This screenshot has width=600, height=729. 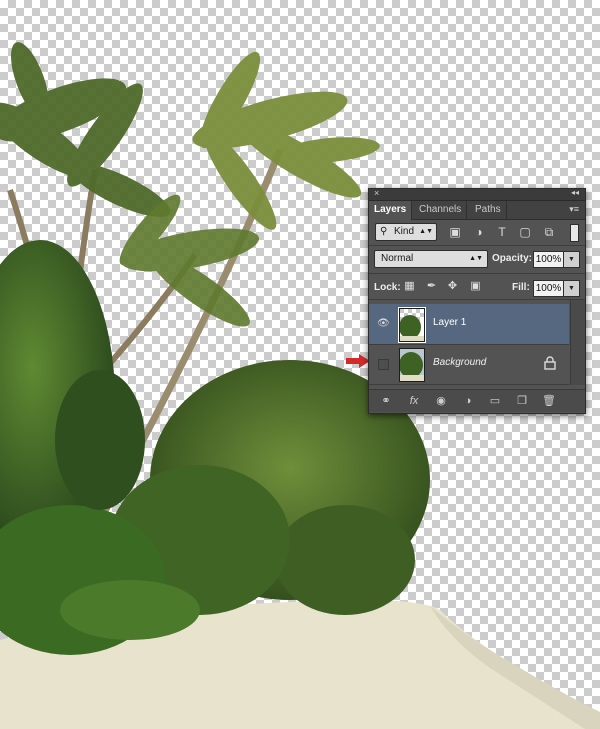 What do you see at coordinates (477, 194) in the screenshot?
I see `panel-titlebar: × ◂◂` at bounding box center [477, 194].